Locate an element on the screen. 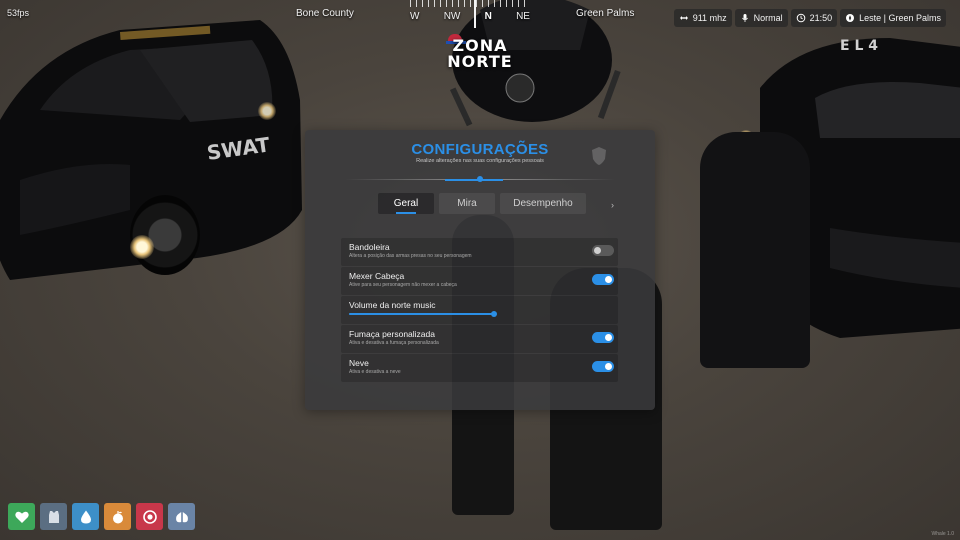 The height and width of the screenshot is (540, 960). stress-indicator is located at coordinates (149, 516).